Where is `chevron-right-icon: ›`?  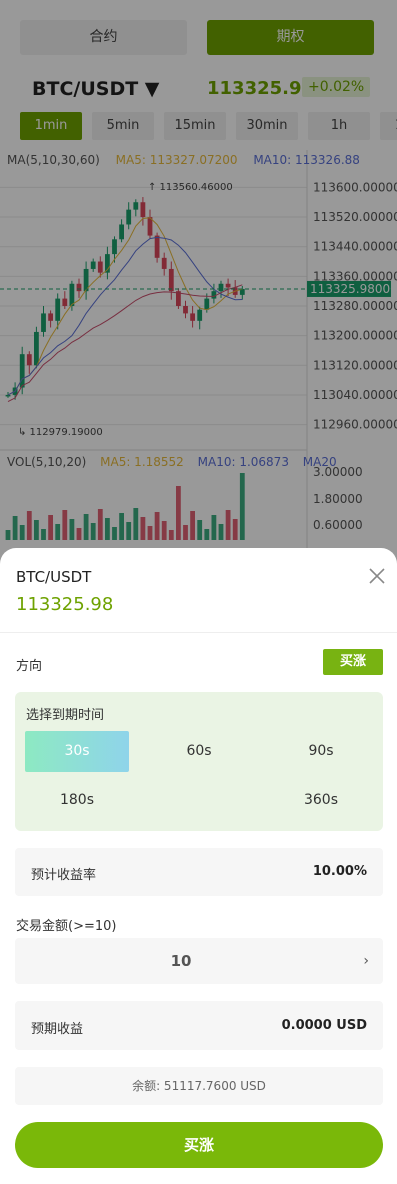
chevron-right-icon: › is located at coordinates (366, 961).